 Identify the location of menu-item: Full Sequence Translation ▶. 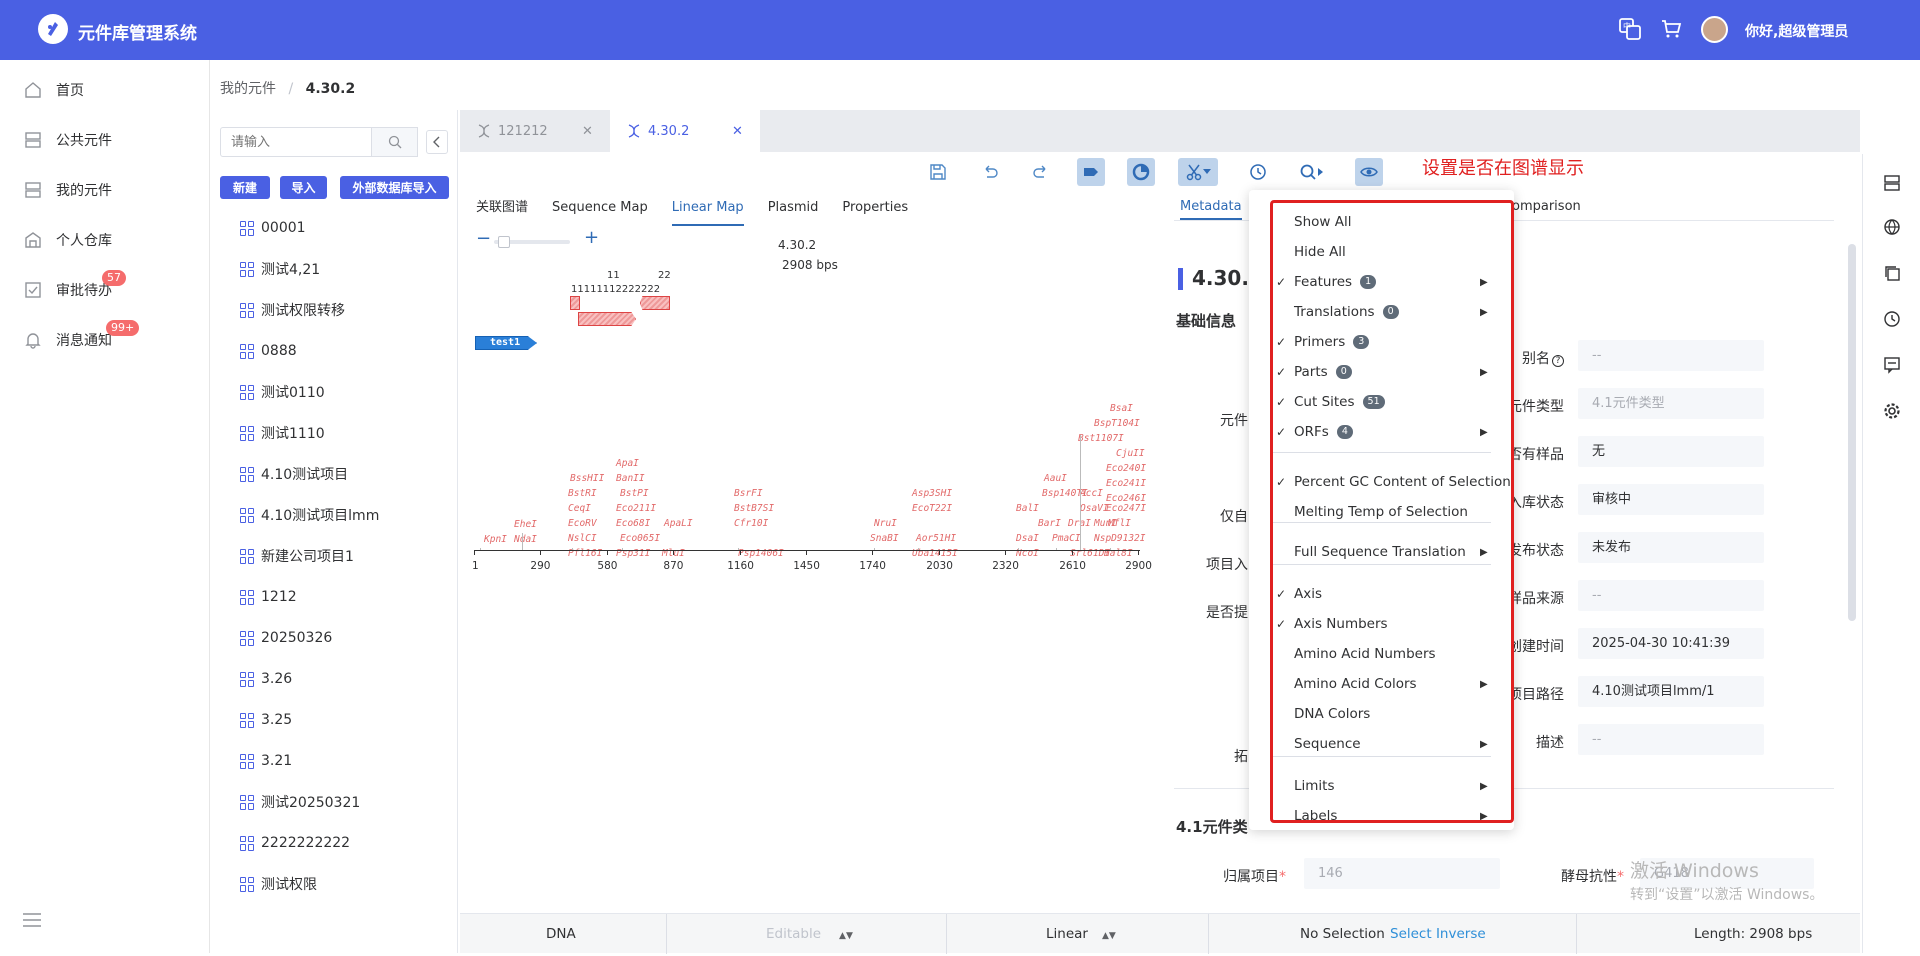
(1381, 552).